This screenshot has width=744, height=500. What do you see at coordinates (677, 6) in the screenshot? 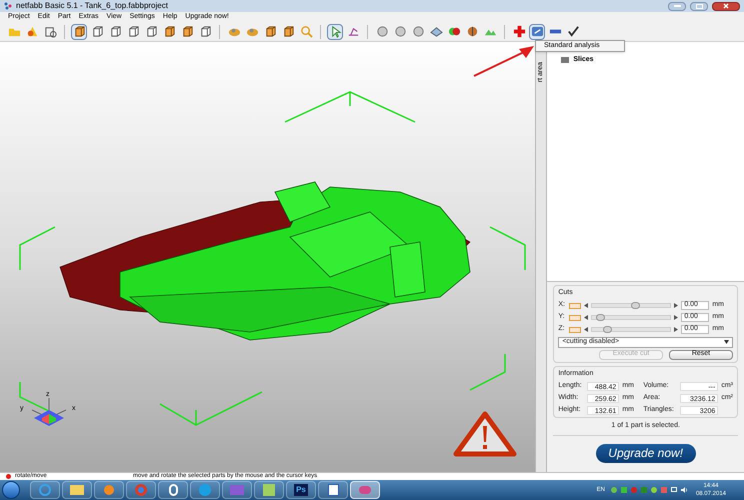
I see `minimize-button` at bounding box center [677, 6].